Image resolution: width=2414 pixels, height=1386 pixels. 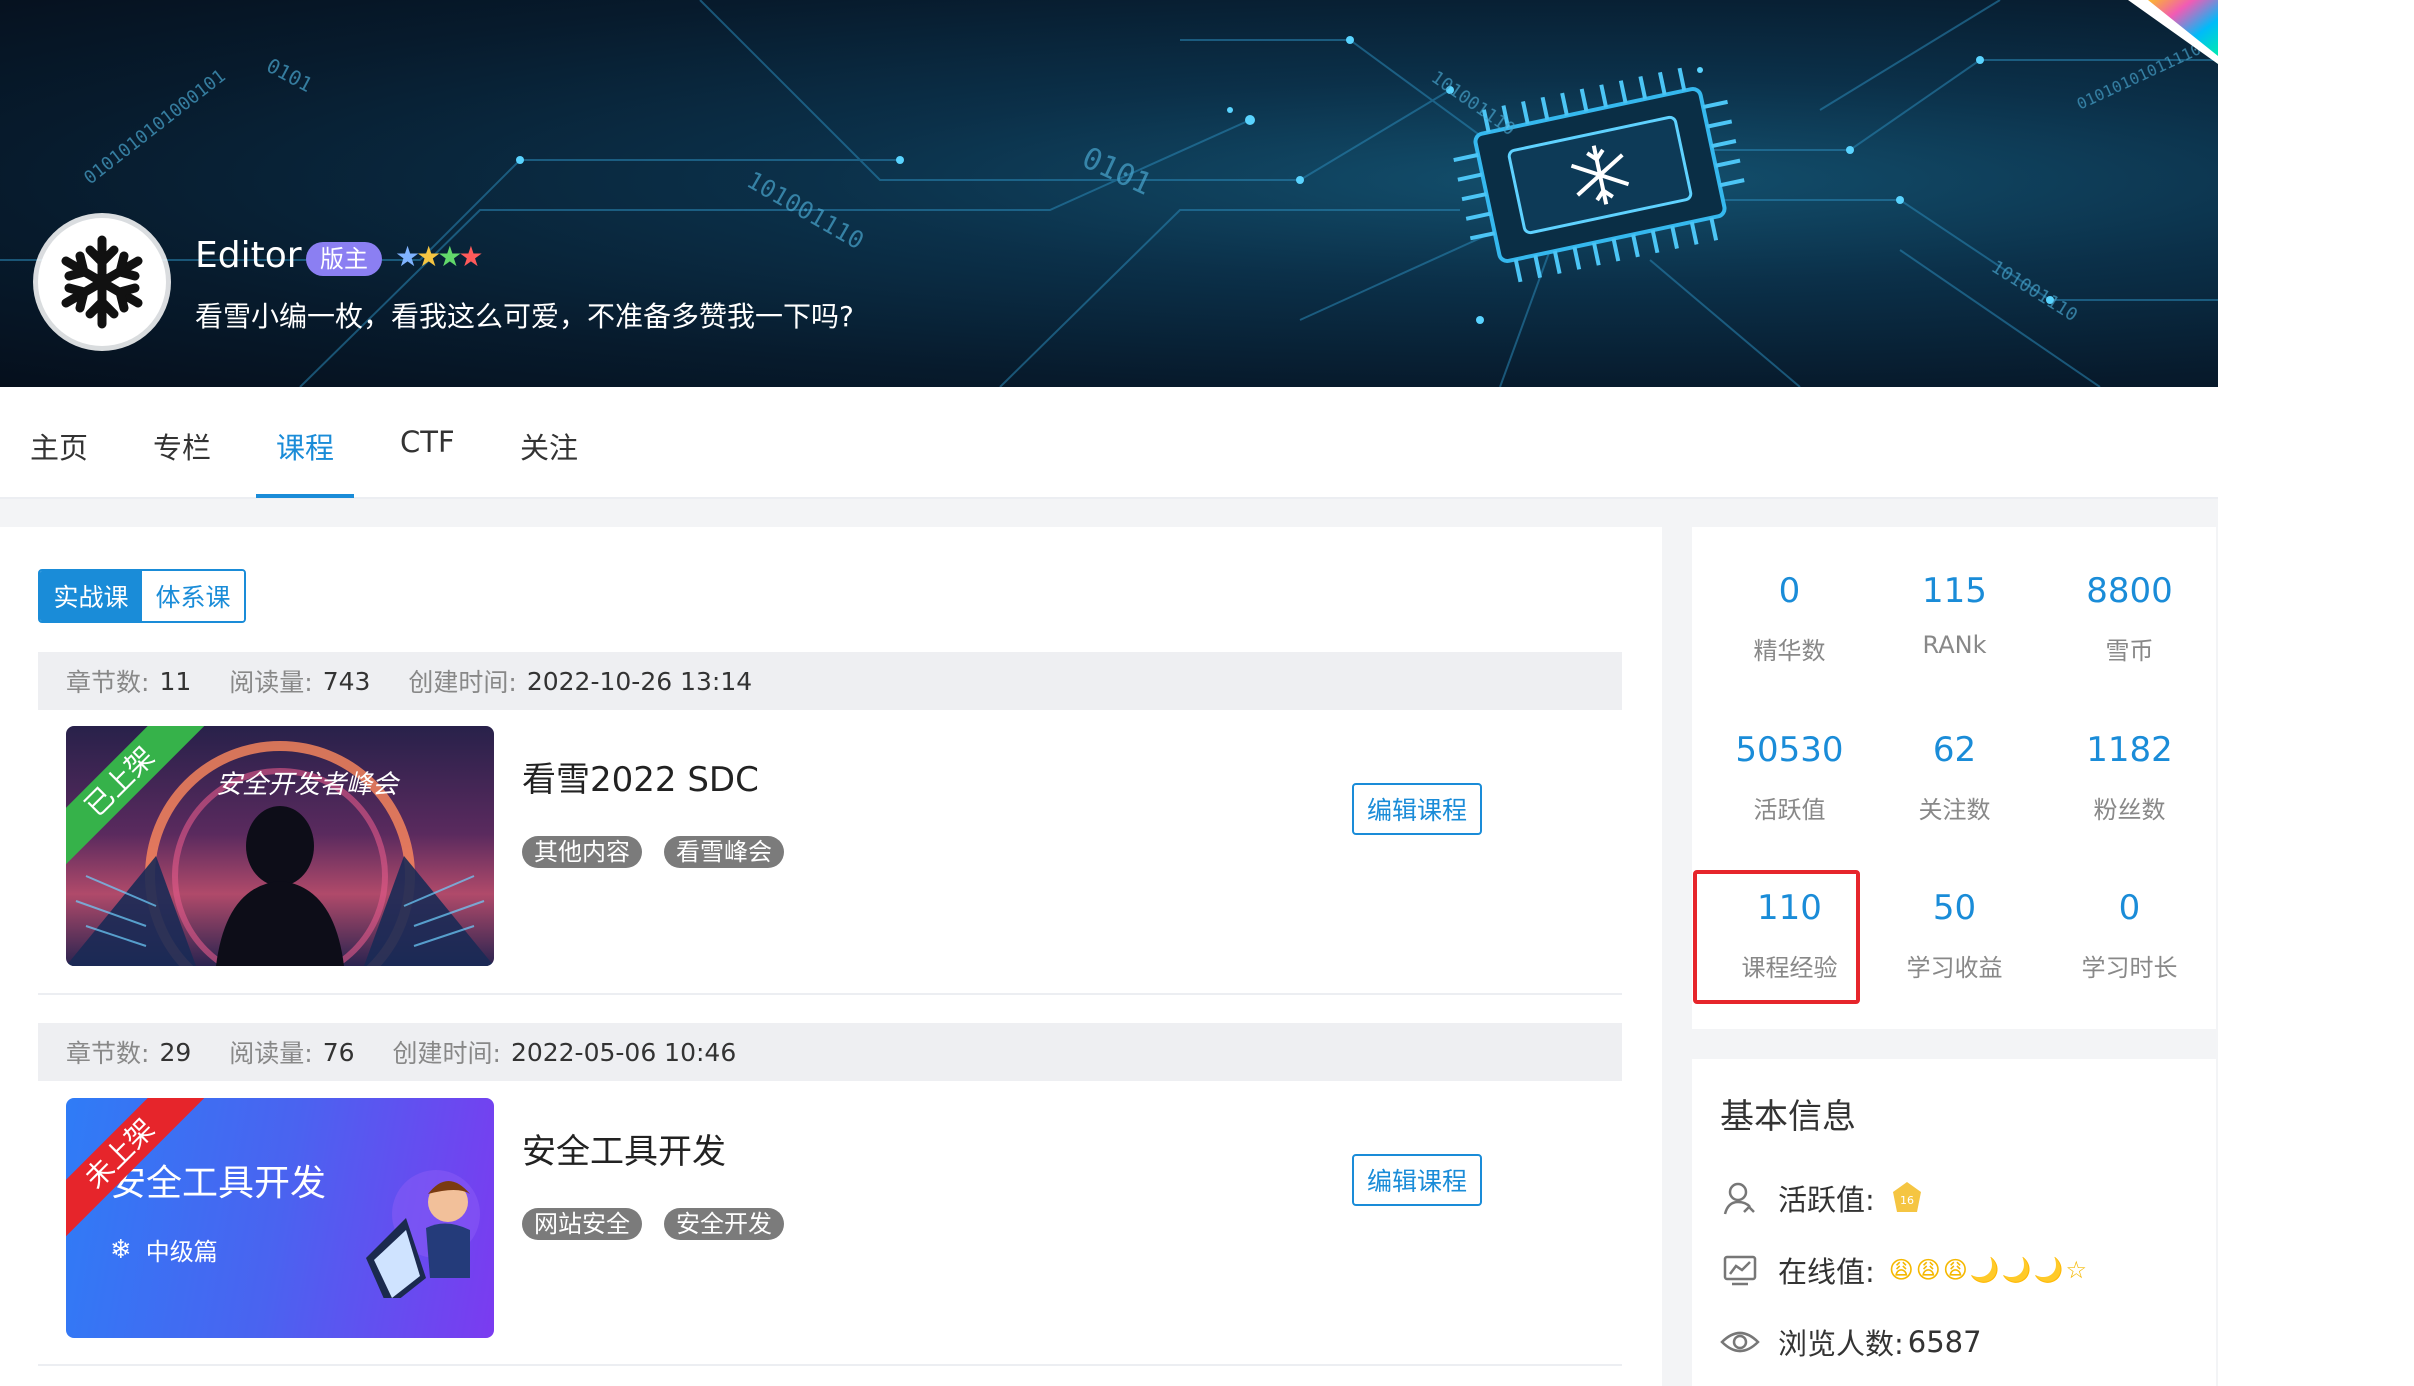 What do you see at coordinates (1789, 618) in the screenshot?
I see `stat-essence: 0 精华数` at bounding box center [1789, 618].